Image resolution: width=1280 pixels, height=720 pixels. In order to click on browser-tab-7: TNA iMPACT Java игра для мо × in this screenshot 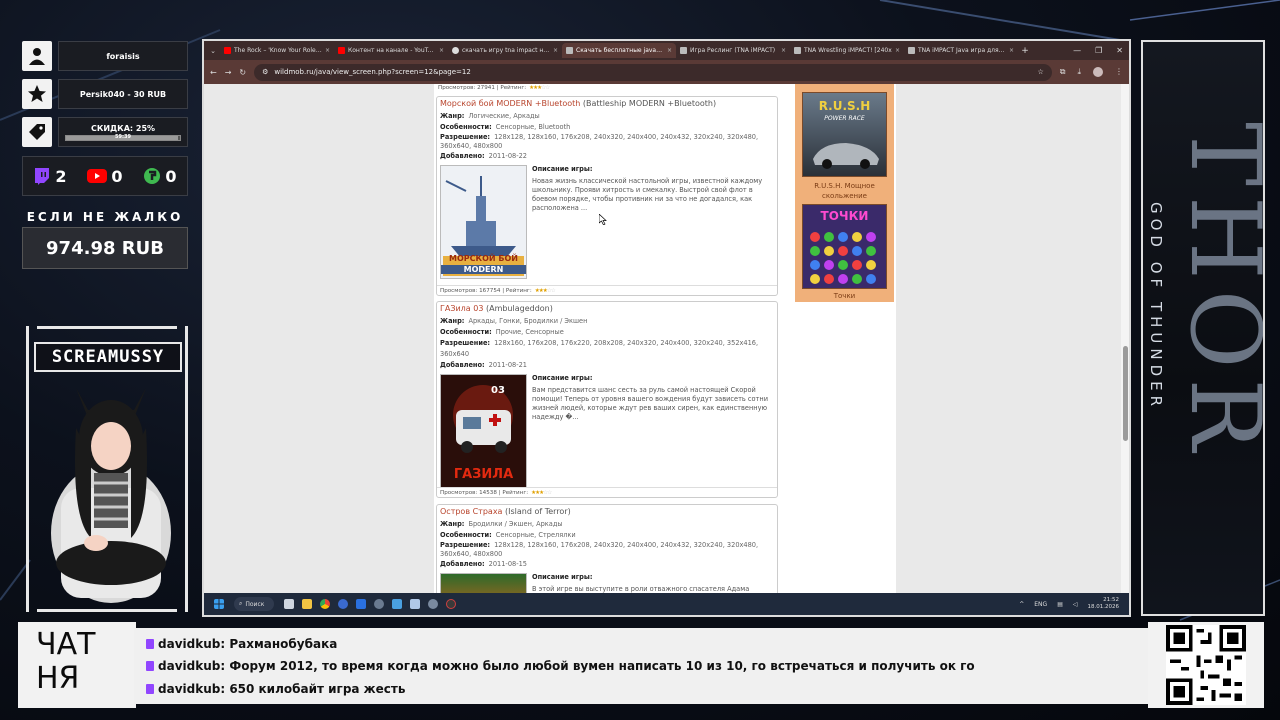, I will do `click(961, 50)`.